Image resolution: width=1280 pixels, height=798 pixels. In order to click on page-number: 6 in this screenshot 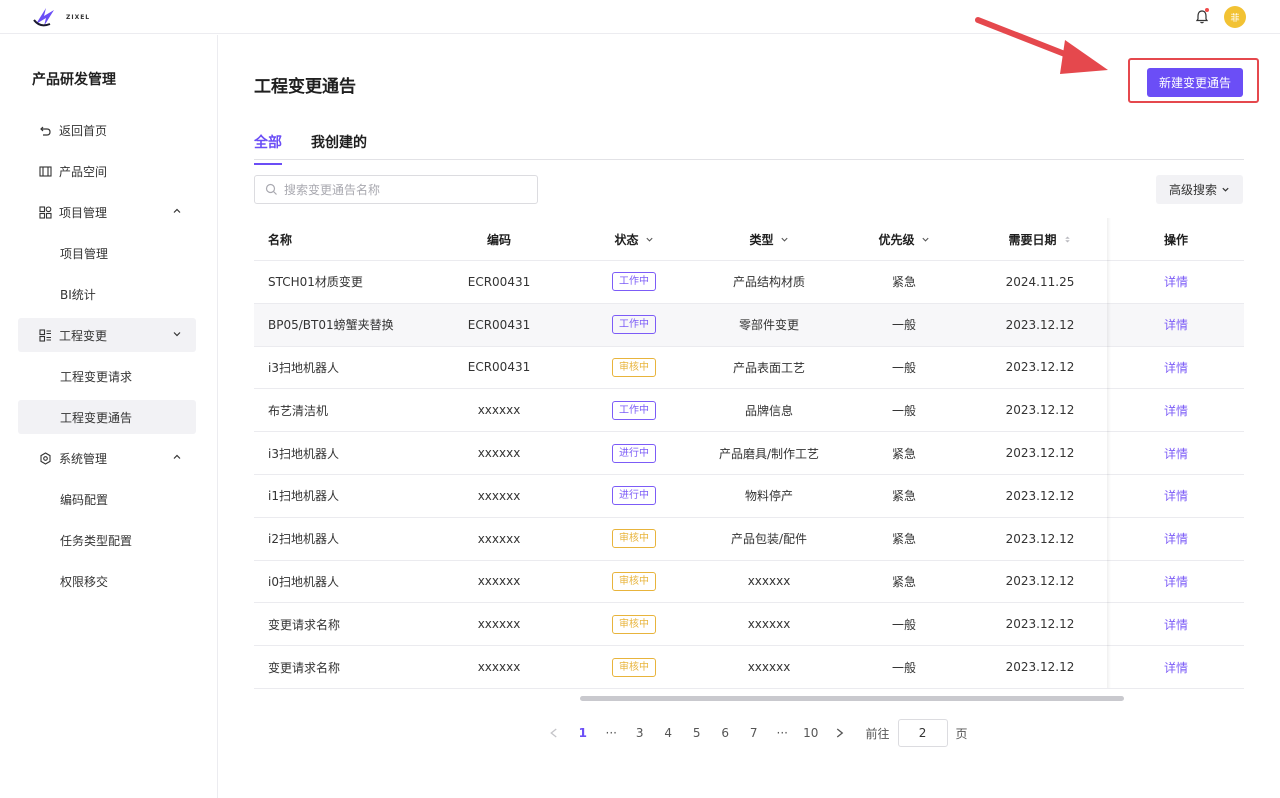, I will do `click(725, 733)`.